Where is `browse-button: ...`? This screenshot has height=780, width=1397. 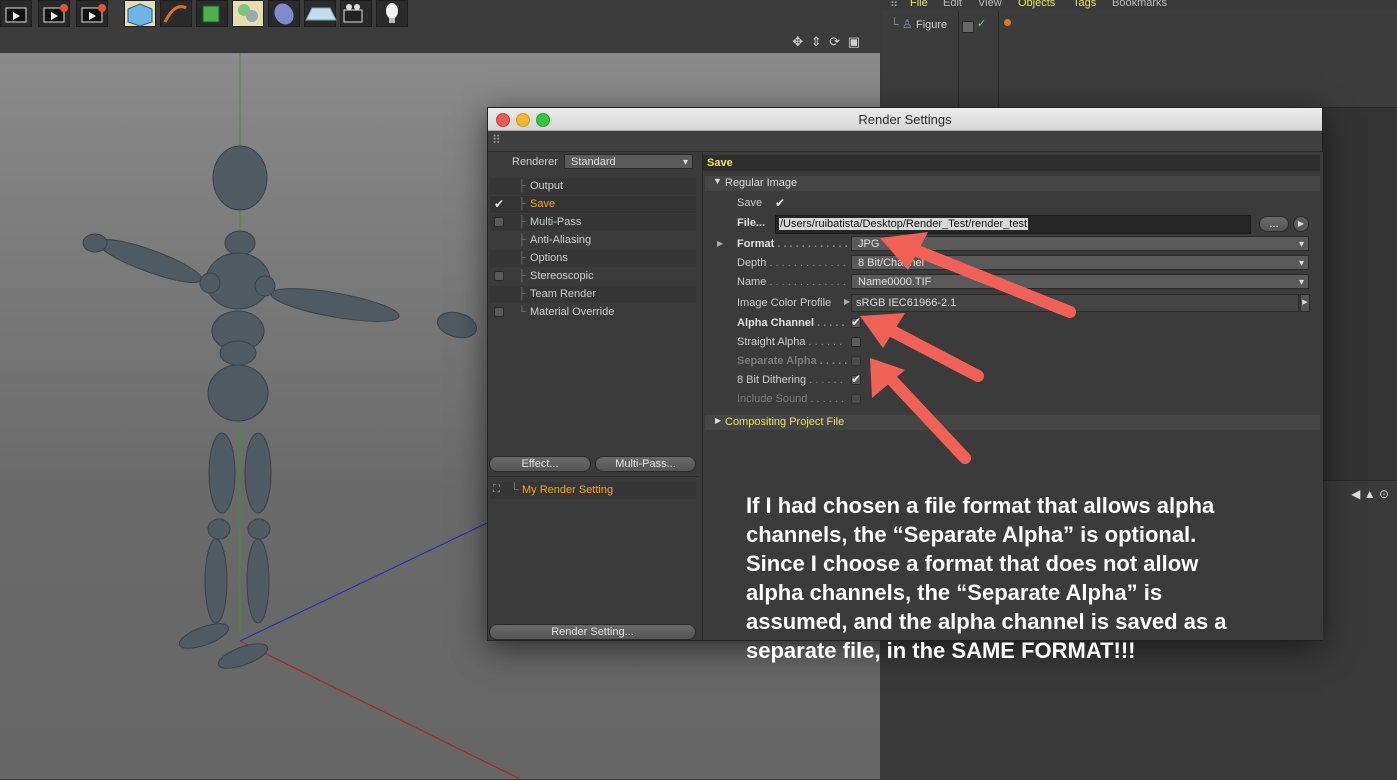 browse-button: ... is located at coordinates (1274, 224).